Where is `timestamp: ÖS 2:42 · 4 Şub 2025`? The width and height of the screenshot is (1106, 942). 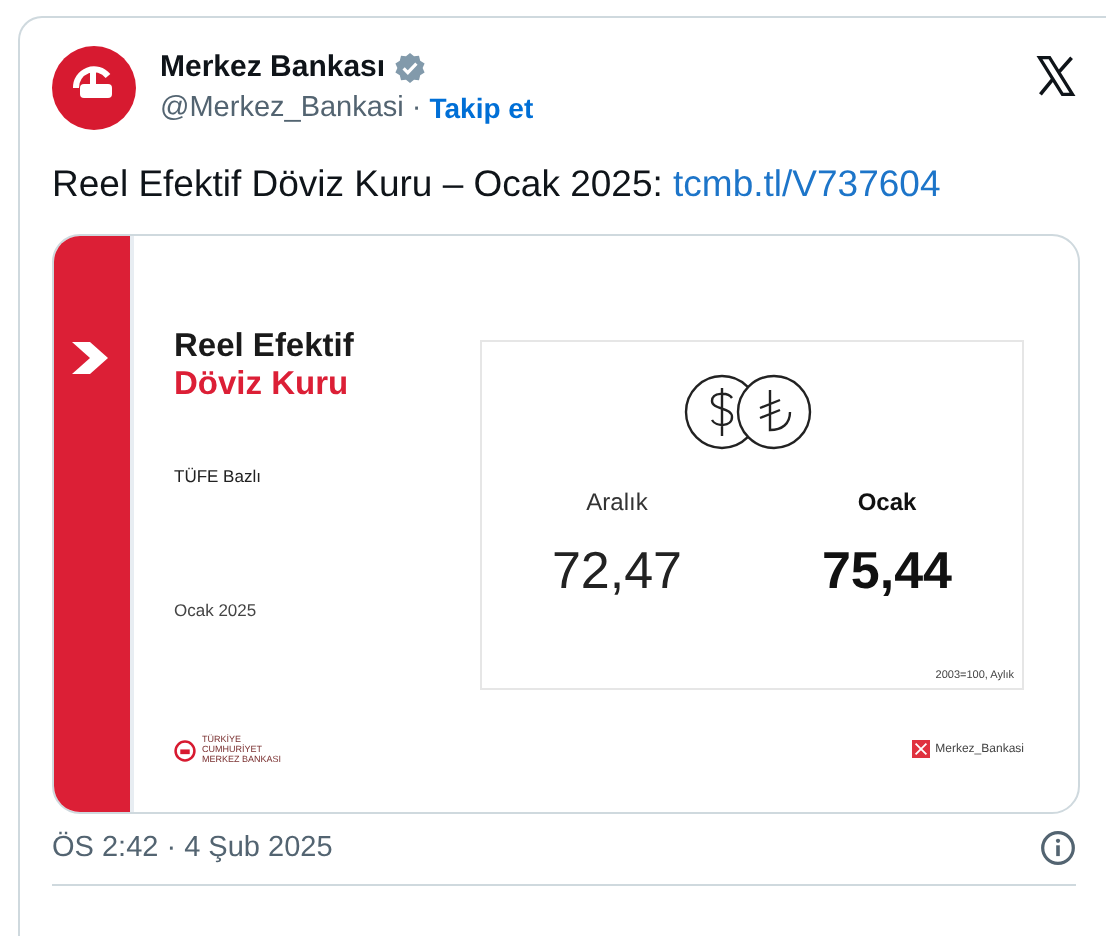
timestamp: ÖS 2:42 · 4 Şub 2025 is located at coordinates (192, 848).